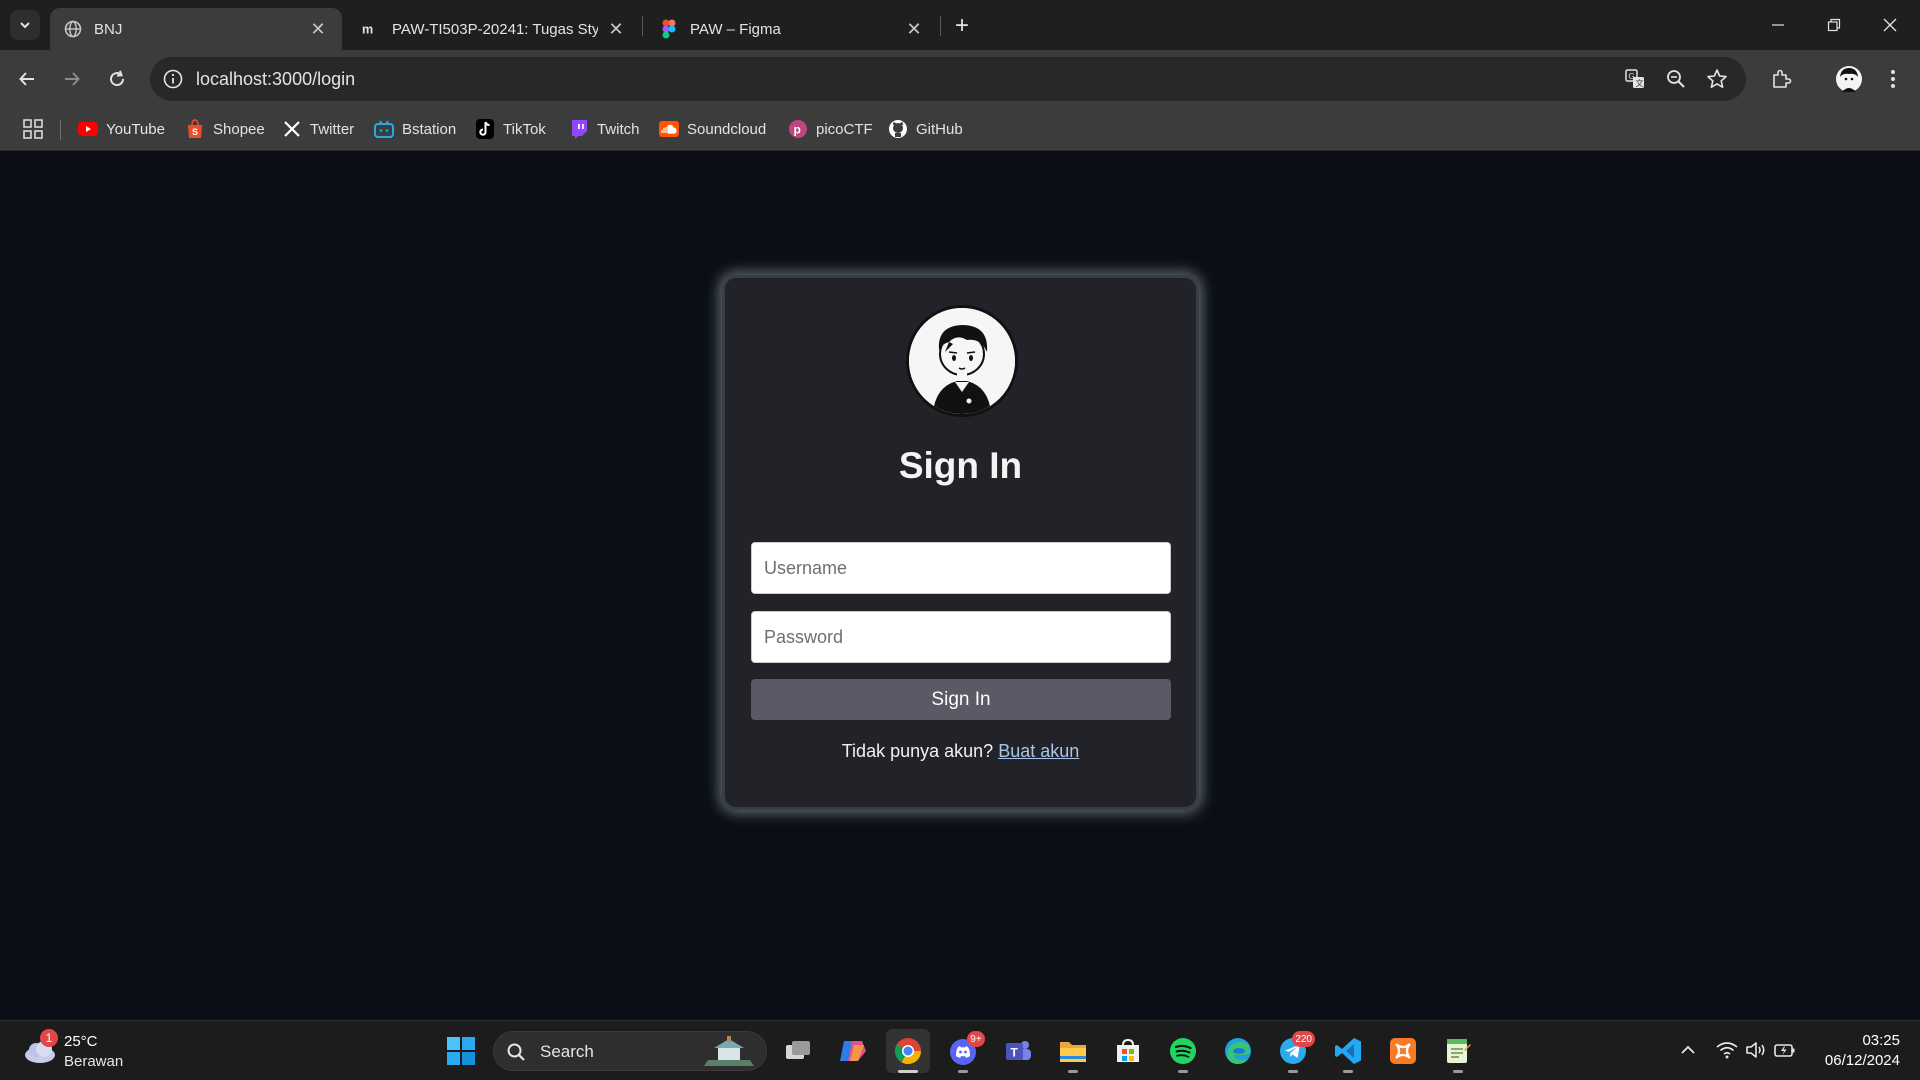 This screenshot has width=1920, height=1080. What do you see at coordinates (948, 79) in the screenshot?
I see `address-bar: localhost:3000/login G文` at bounding box center [948, 79].